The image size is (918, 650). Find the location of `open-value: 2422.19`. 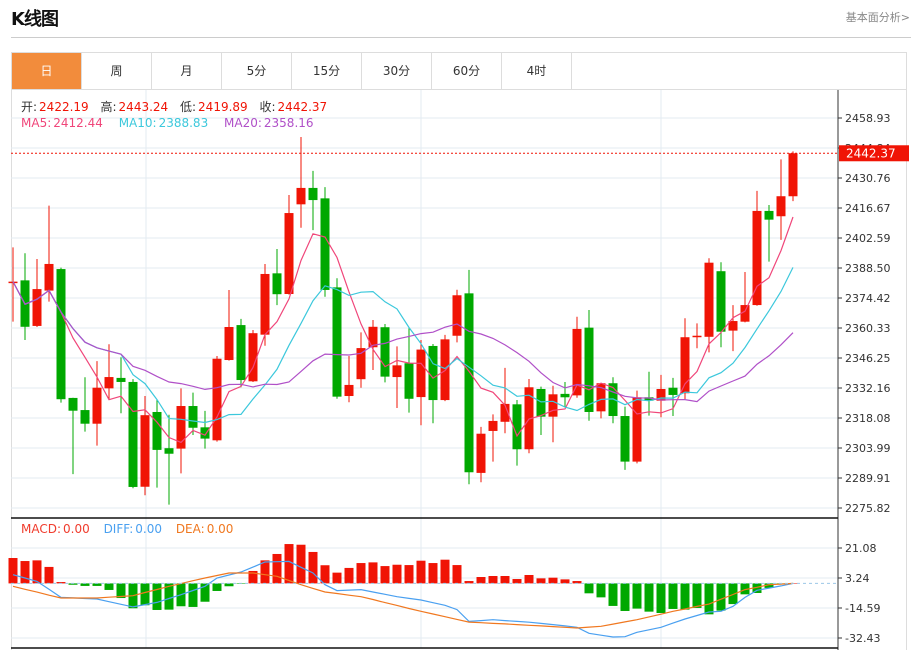

open-value: 2422.19 is located at coordinates (64, 107).